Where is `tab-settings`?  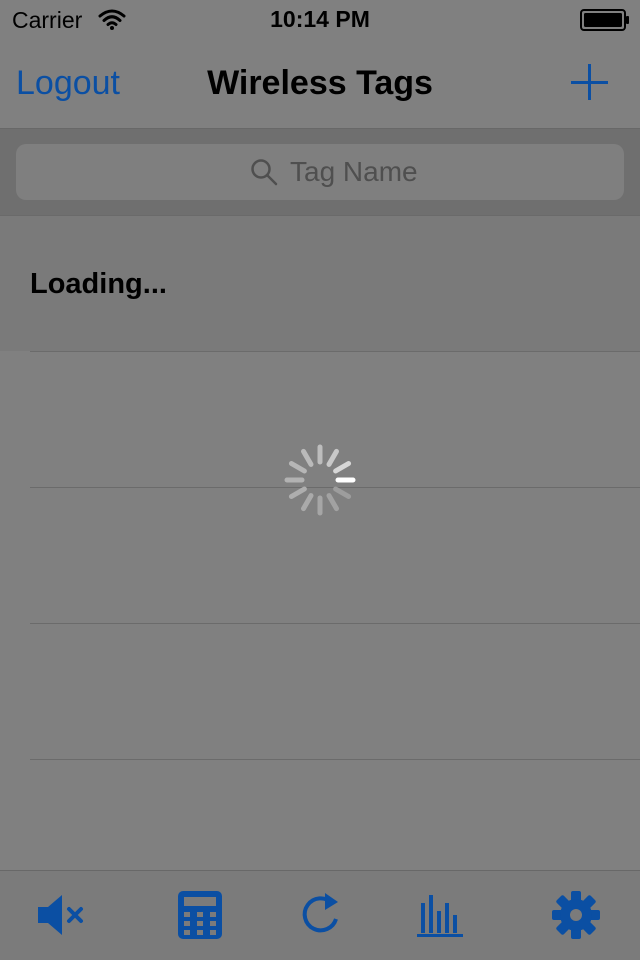
tab-settings is located at coordinates (576, 915).